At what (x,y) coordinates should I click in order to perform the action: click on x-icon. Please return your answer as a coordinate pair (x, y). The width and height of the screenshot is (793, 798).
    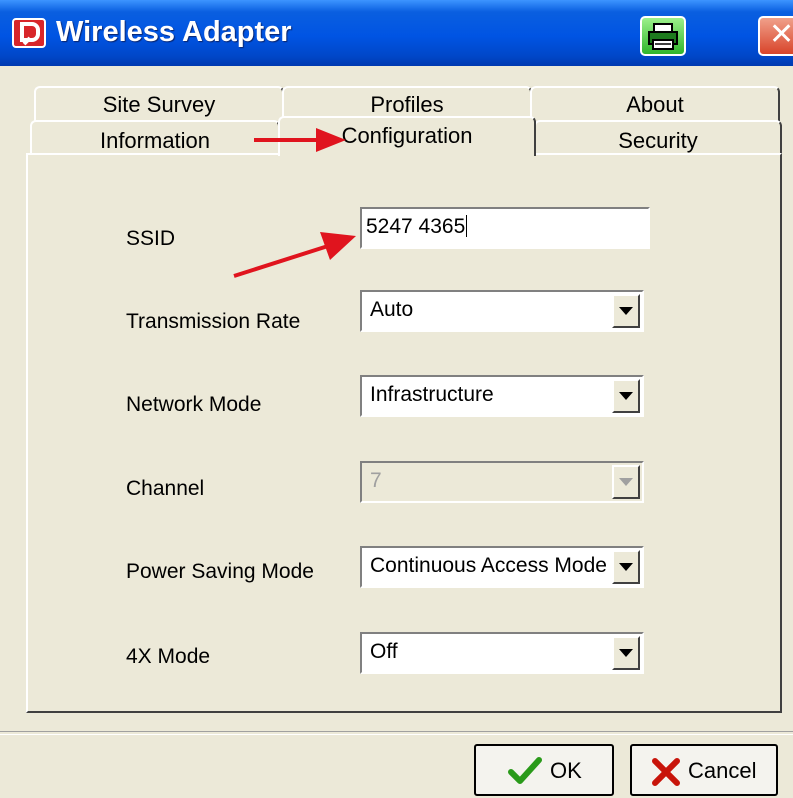
    Looking at the image, I should click on (666, 775).